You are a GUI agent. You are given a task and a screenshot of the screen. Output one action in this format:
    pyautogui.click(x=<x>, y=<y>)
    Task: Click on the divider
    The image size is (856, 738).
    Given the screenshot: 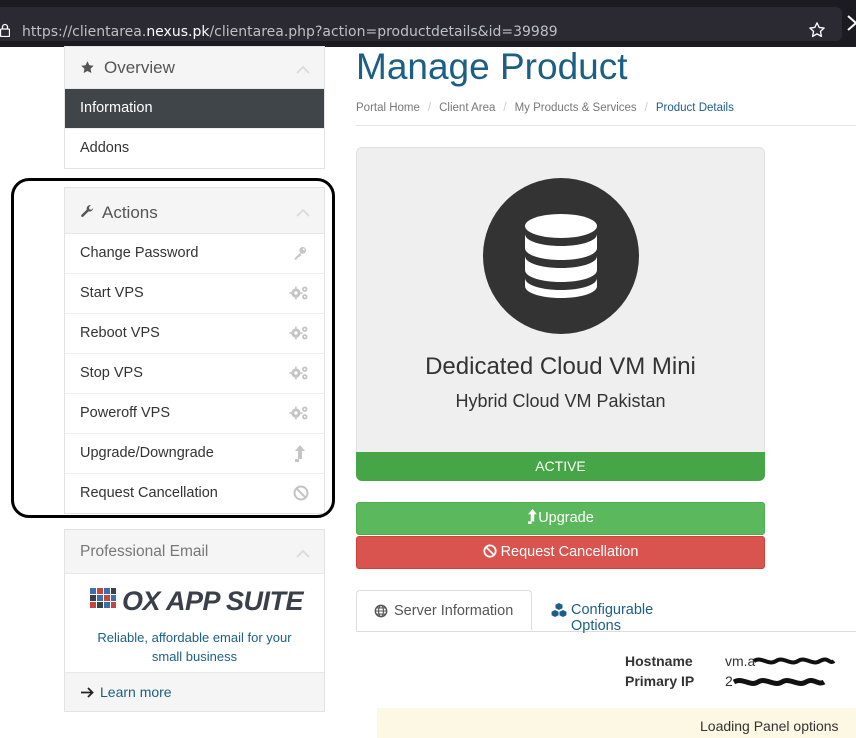 What is the action you would take?
    pyautogui.click(x=606, y=125)
    